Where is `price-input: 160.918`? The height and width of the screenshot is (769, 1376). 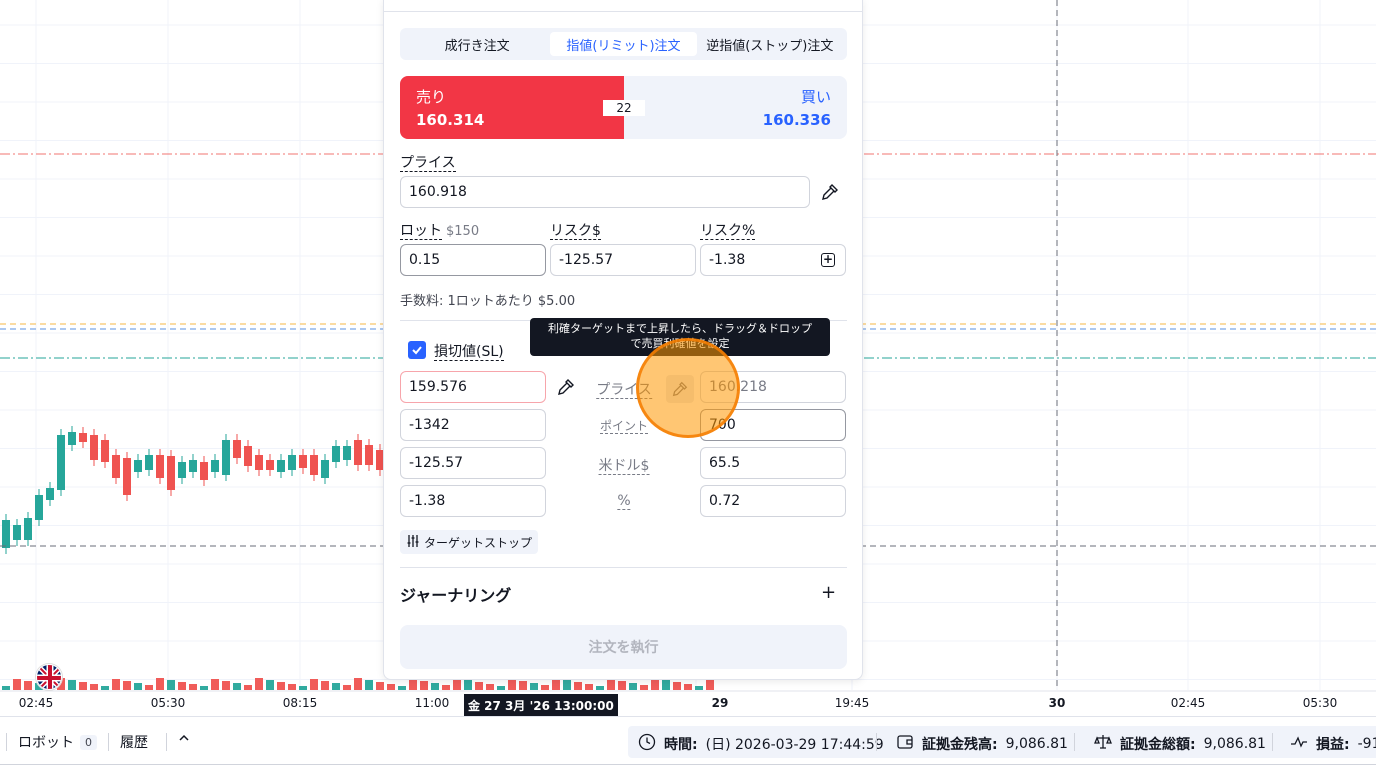 price-input: 160.918 is located at coordinates (605, 192).